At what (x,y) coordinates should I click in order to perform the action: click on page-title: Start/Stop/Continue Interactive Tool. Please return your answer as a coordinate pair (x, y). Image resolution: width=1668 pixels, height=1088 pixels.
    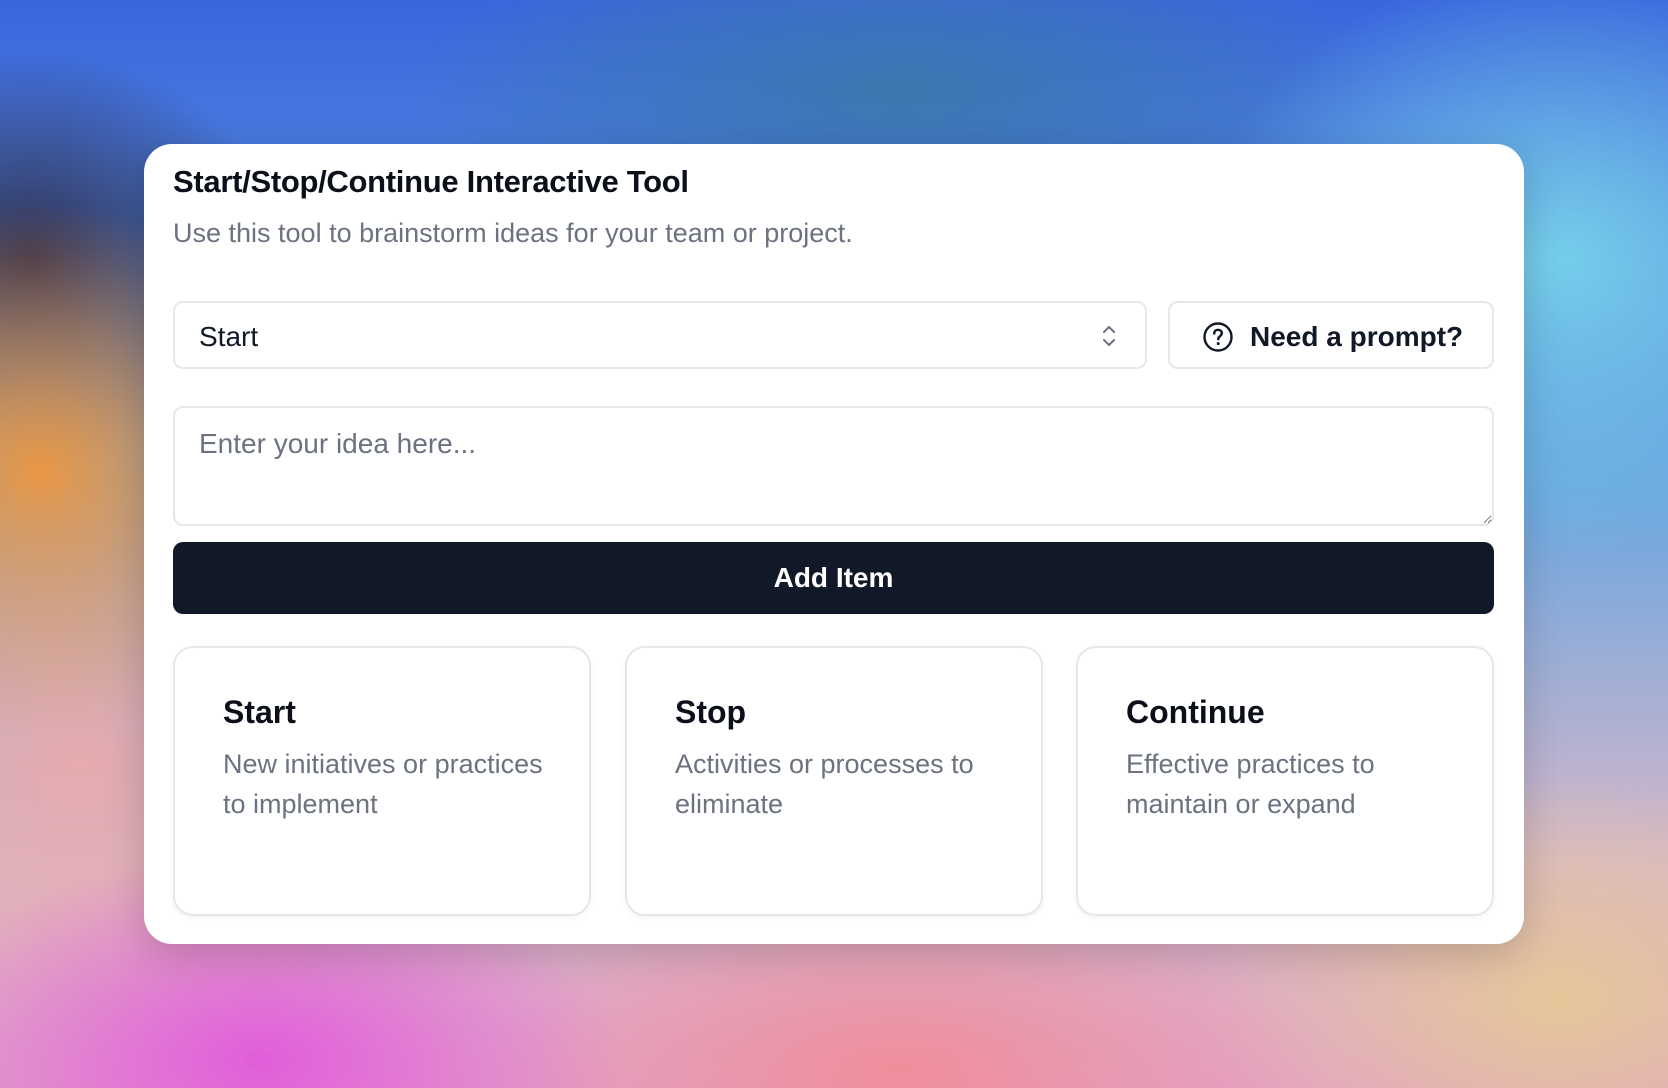
    Looking at the image, I should click on (431, 181).